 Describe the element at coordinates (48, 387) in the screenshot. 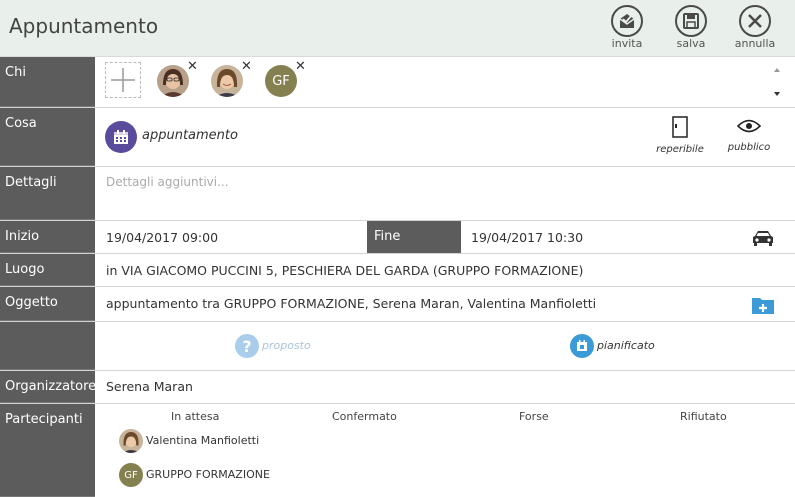

I see `label-organizzatore: Organizzatore` at that location.